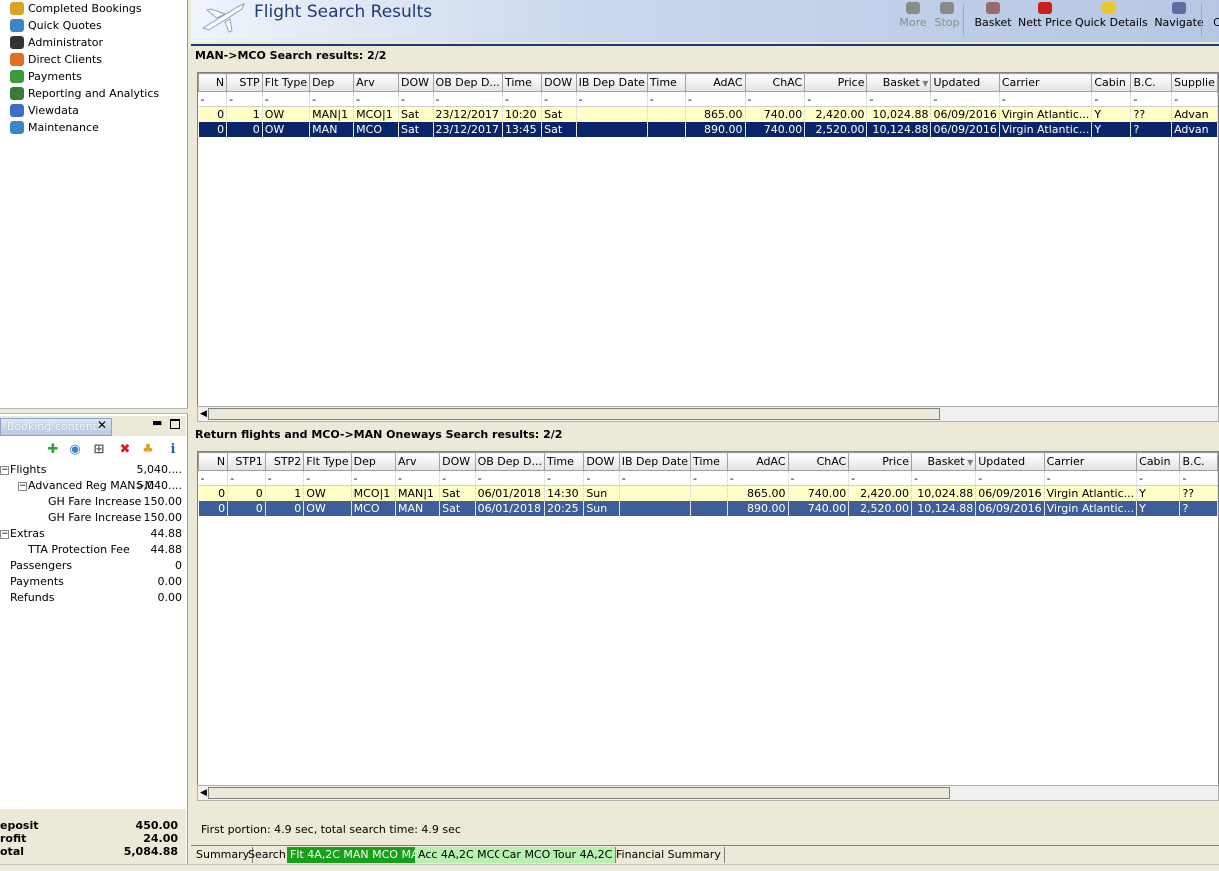 Image resolution: width=1219 pixels, height=871 pixels. What do you see at coordinates (94, 411) in the screenshot?
I see `pane-splitter` at bounding box center [94, 411].